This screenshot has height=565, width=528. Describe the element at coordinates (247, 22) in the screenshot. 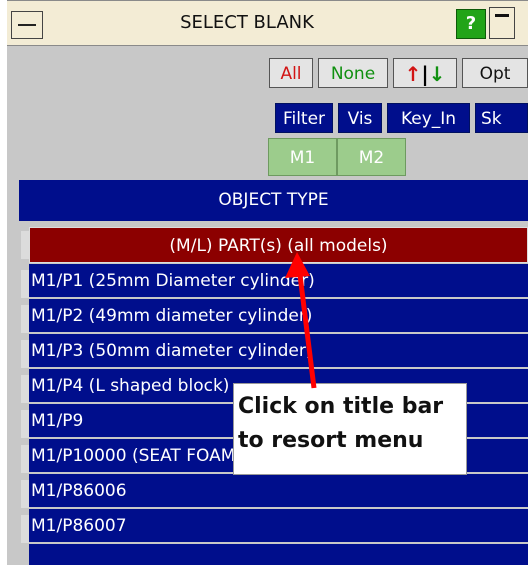

I see `window-title: SELECT BLANK` at that location.